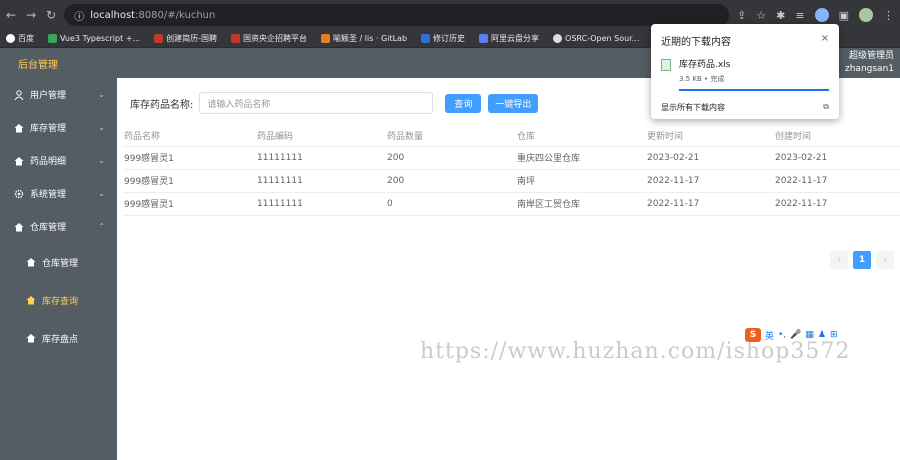 The height and width of the screenshot is (460, 900). What do you see at coordinates (825, 40) in the screenshot?
I see `close-icon: ×` at bounding box center [825, 40].